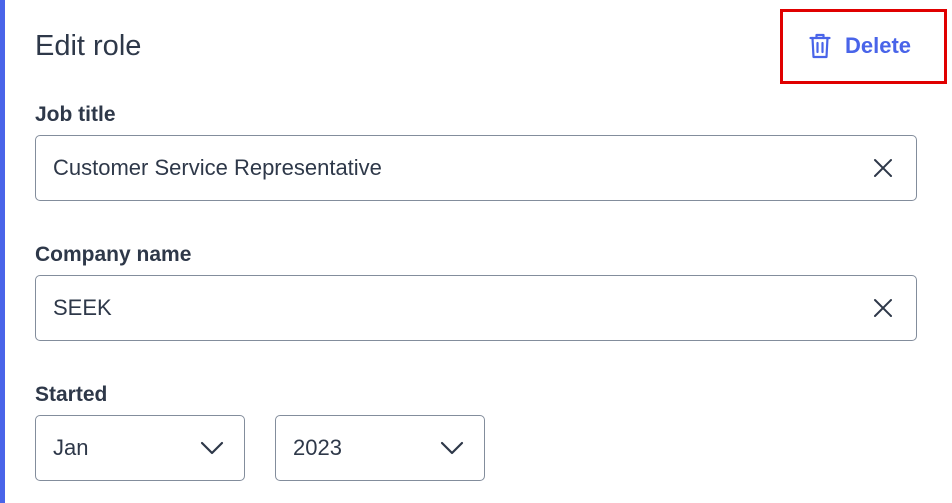 This screenshot has width=952, height=503. I want to click on started-month-value: Jan, so click(71, 447).